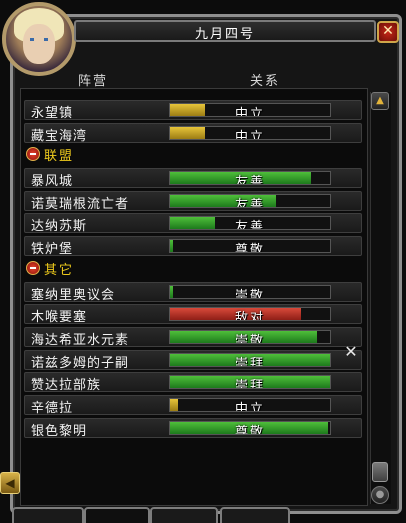  I want to click on faction-row: 铁炉堡 尊敬, so click(193, 246).